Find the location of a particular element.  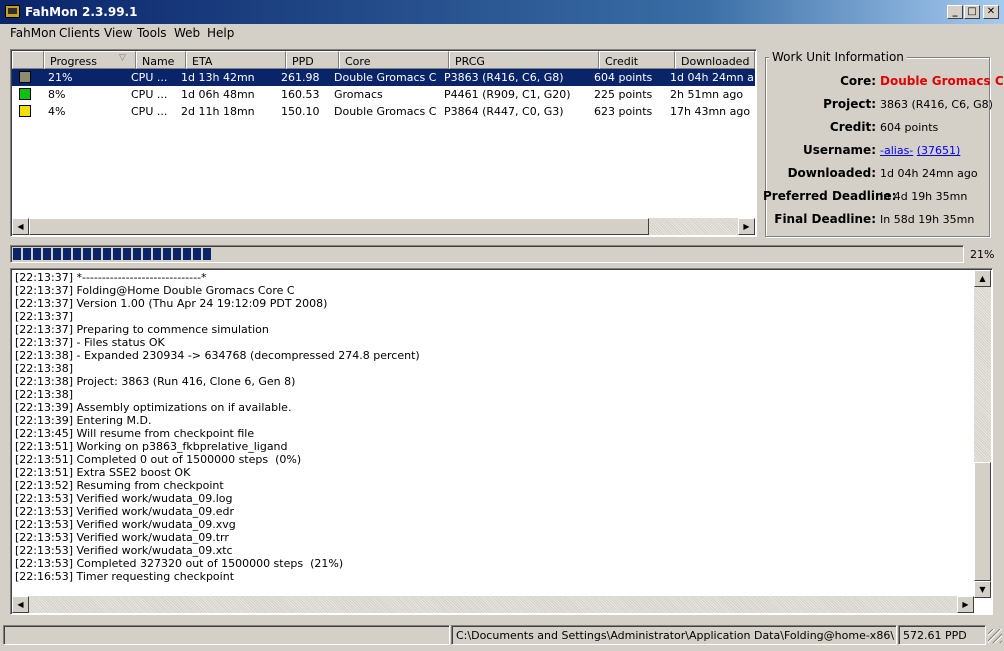

close-button: ✕ is located at coordinates (991, 12).